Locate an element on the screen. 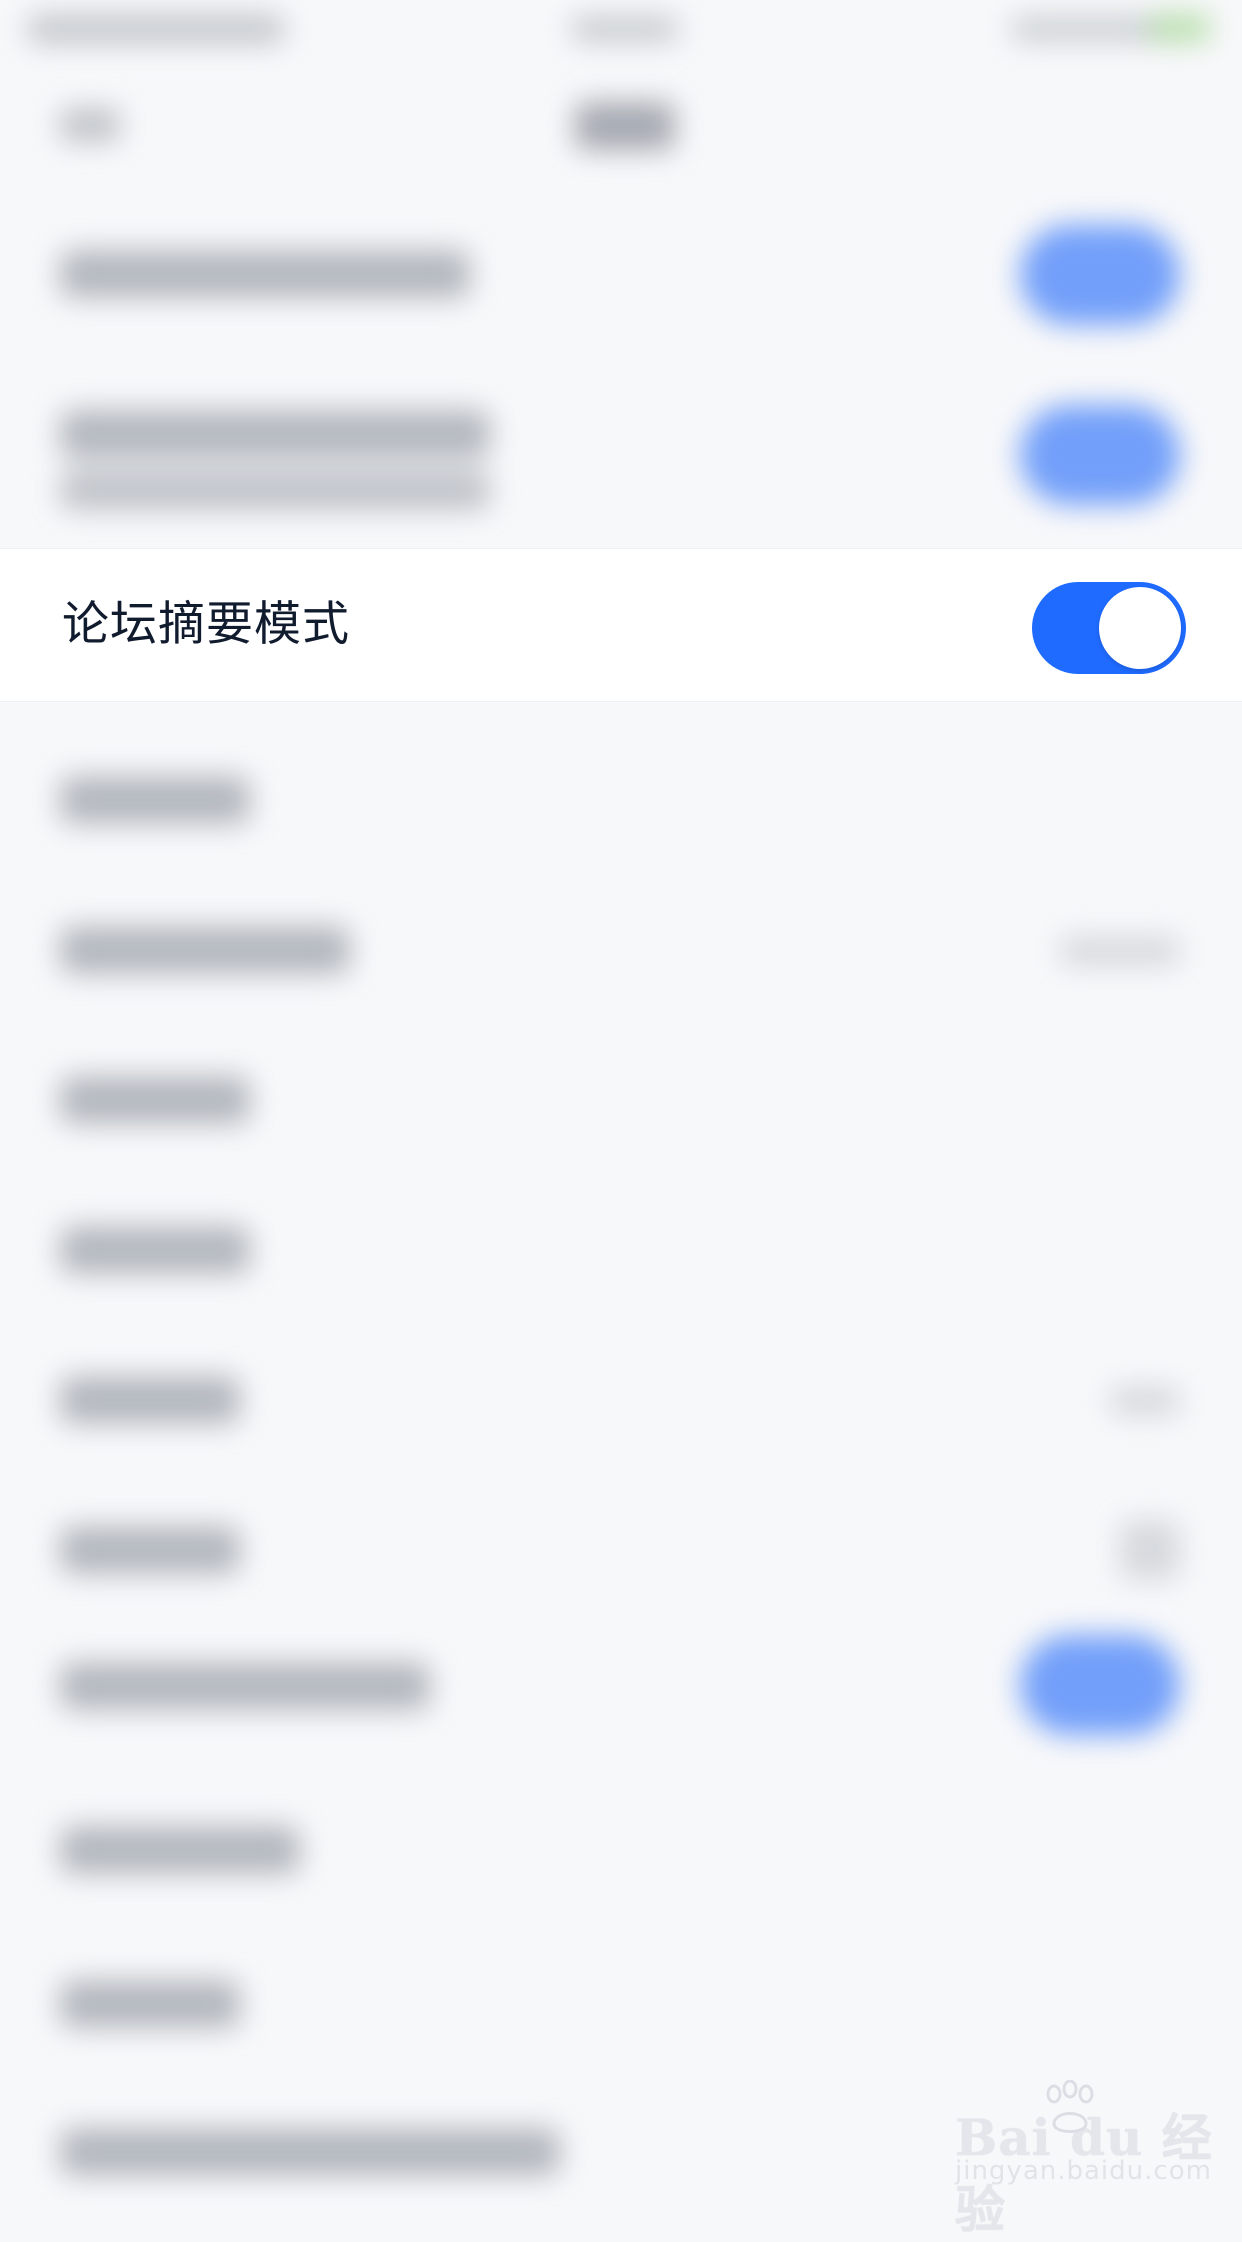 The height and width of the screenshot is (2242, 1242). battery-icon is located at coordinates (1180, 28).